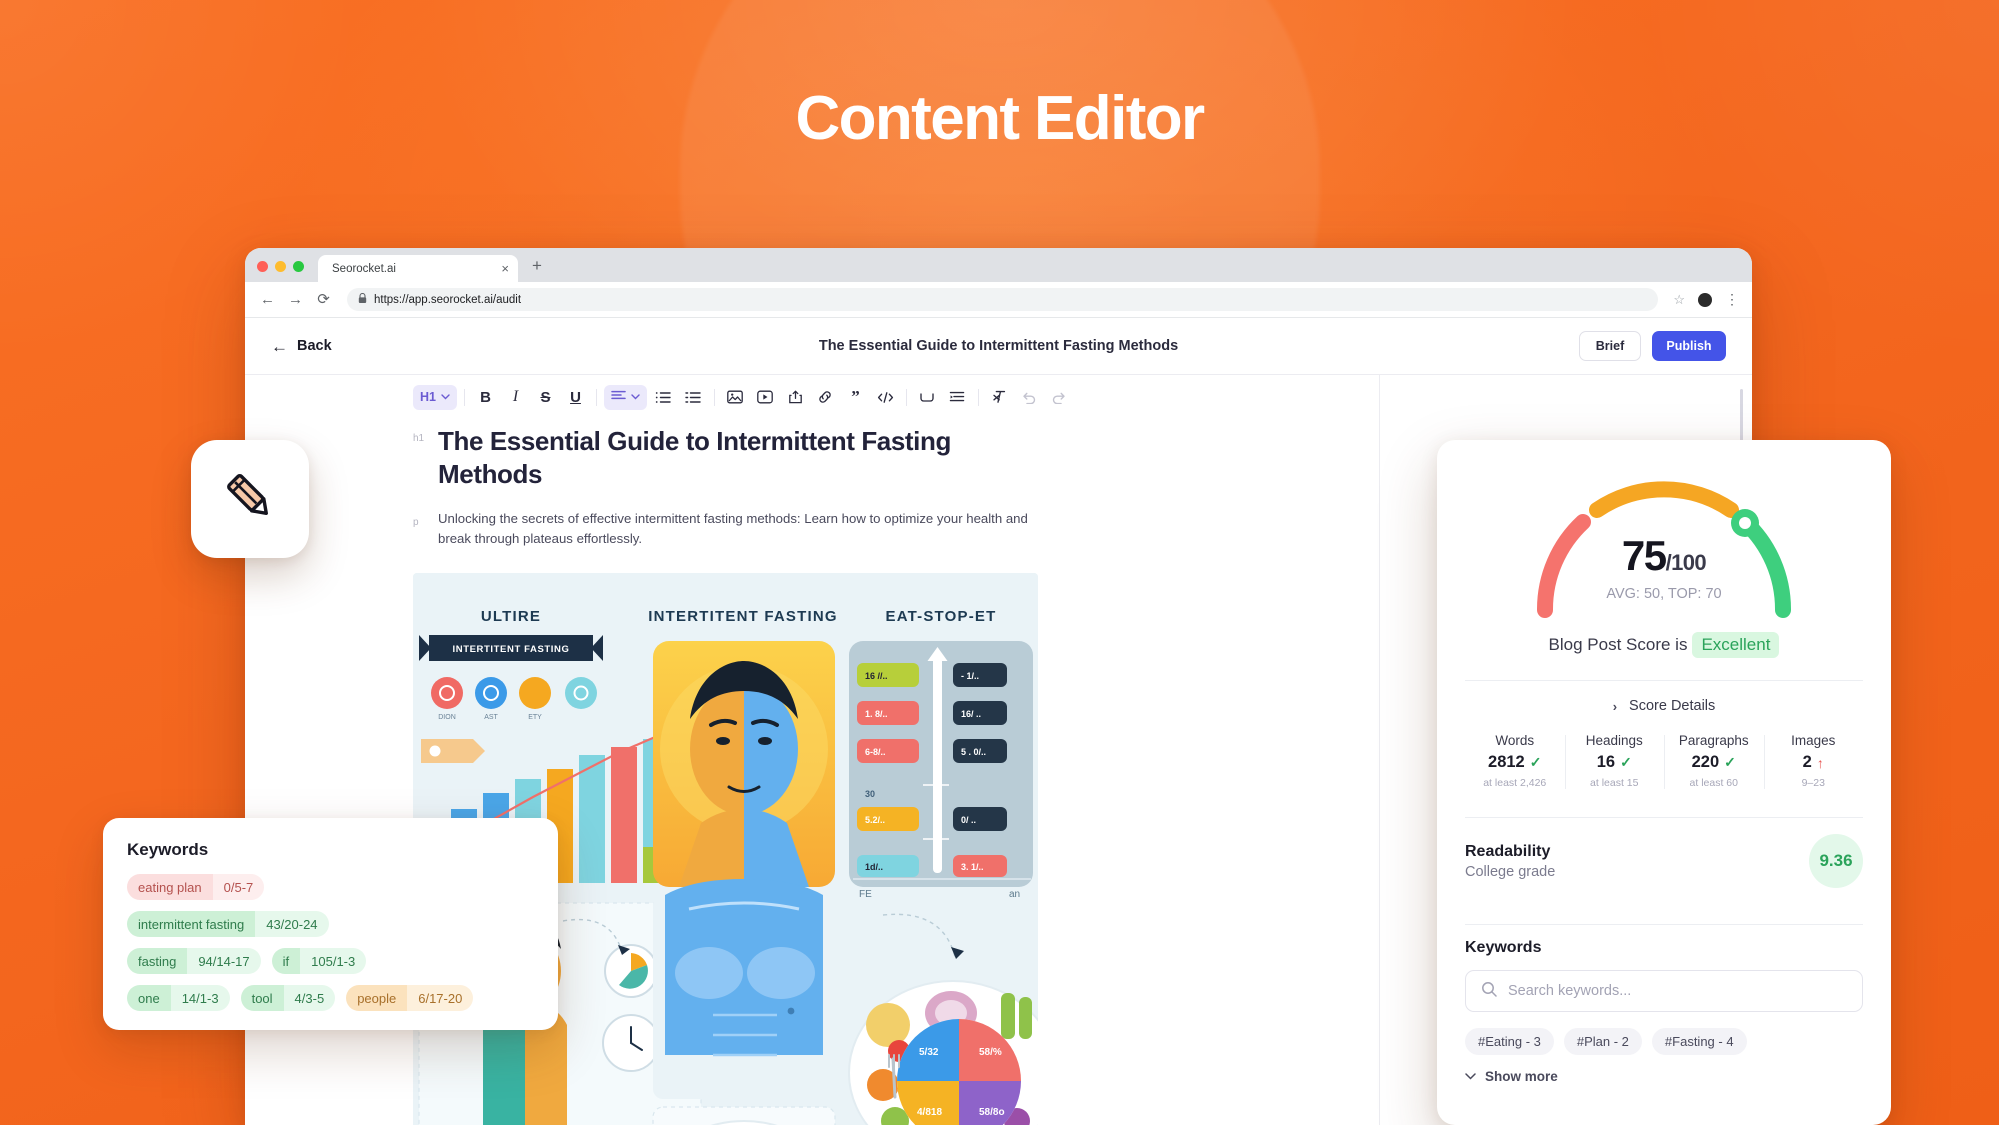 This screenshot has height=1125, width=1999. What do you see at coordinates (301, 346) in the screenshot?
I see `back-button: ← Back` at bounding box center [301, 346].